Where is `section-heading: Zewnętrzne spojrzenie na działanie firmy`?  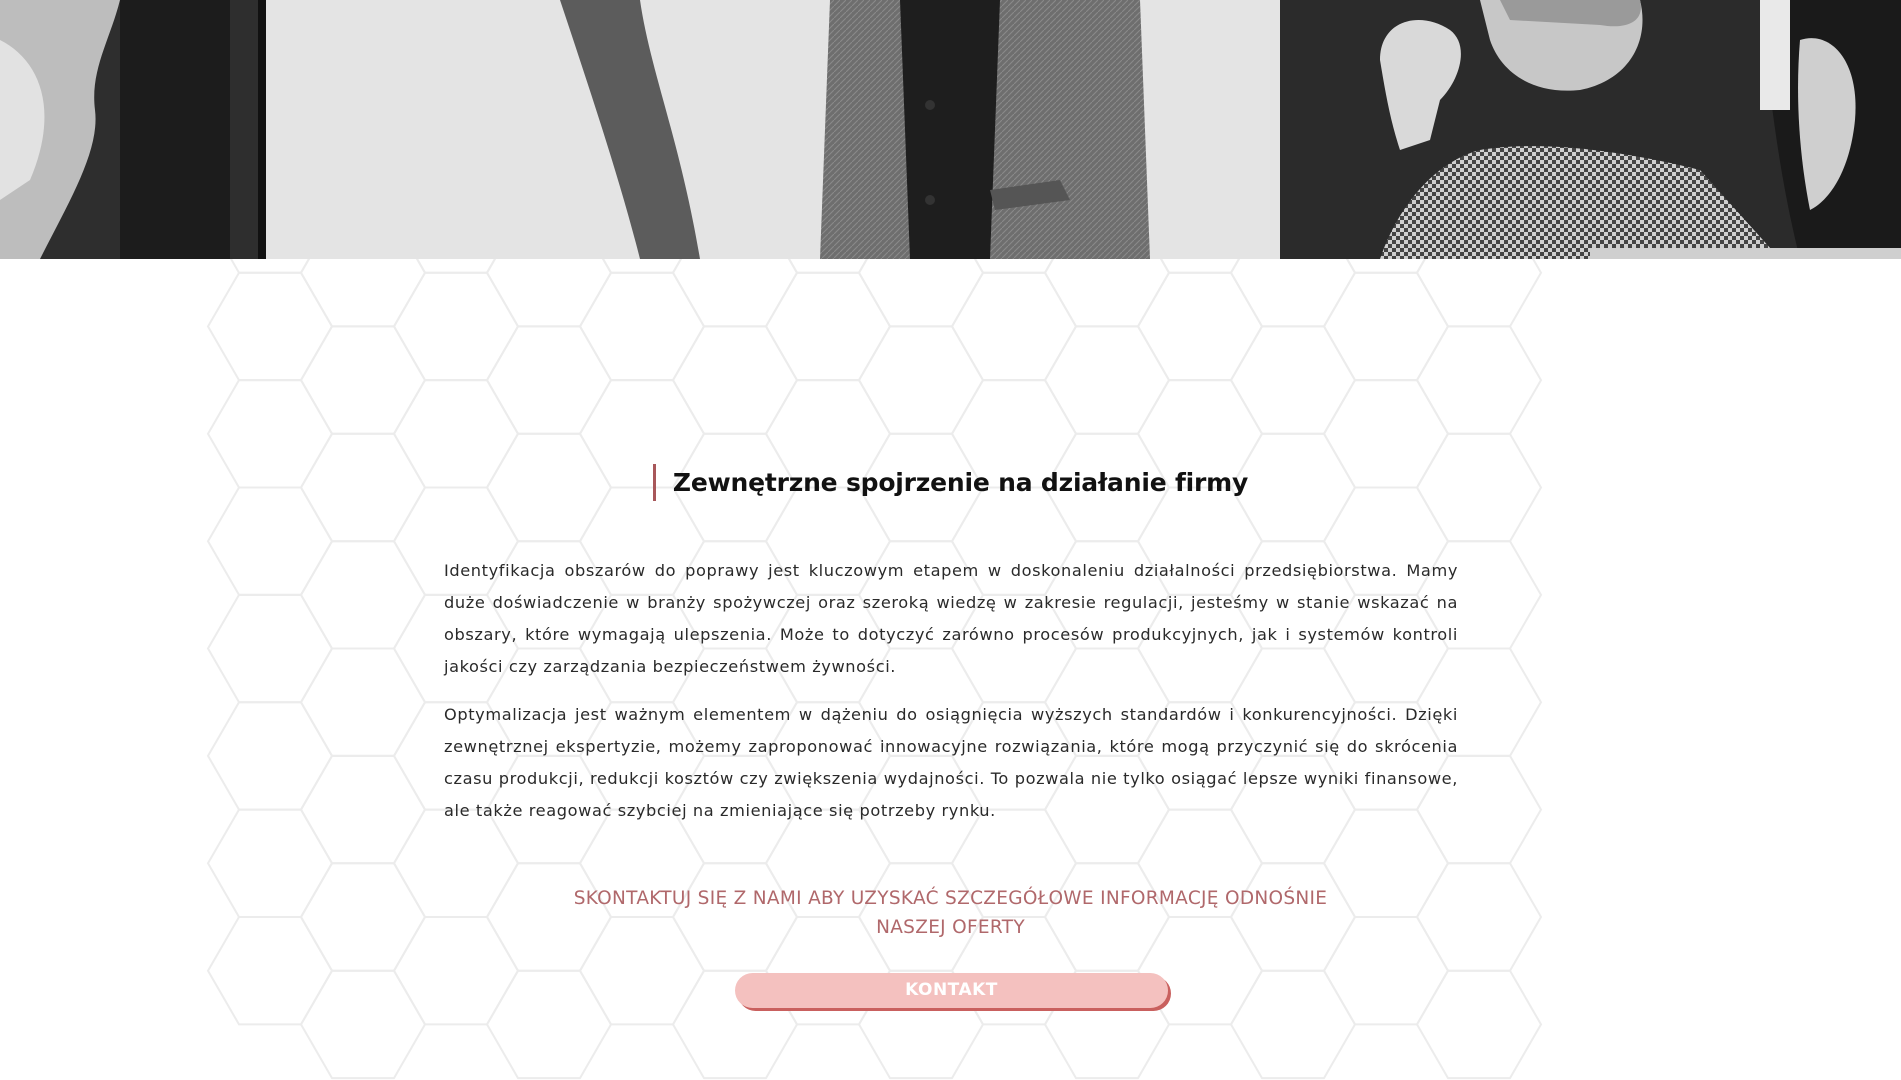 section-heading: Zewnętrzne spojrzenie na działanie firmy is located at coordinates (950, 482).